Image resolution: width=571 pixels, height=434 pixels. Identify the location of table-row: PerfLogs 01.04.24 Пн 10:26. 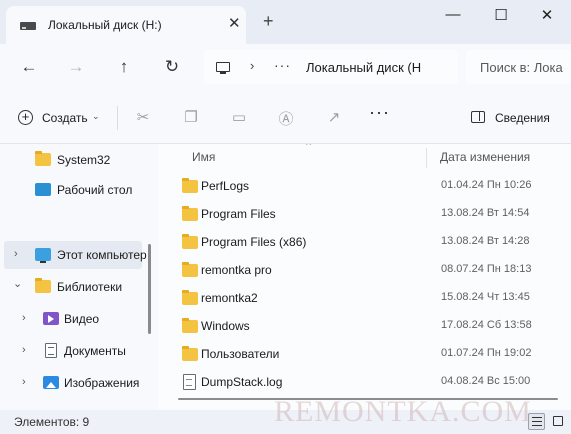
(367, 186).